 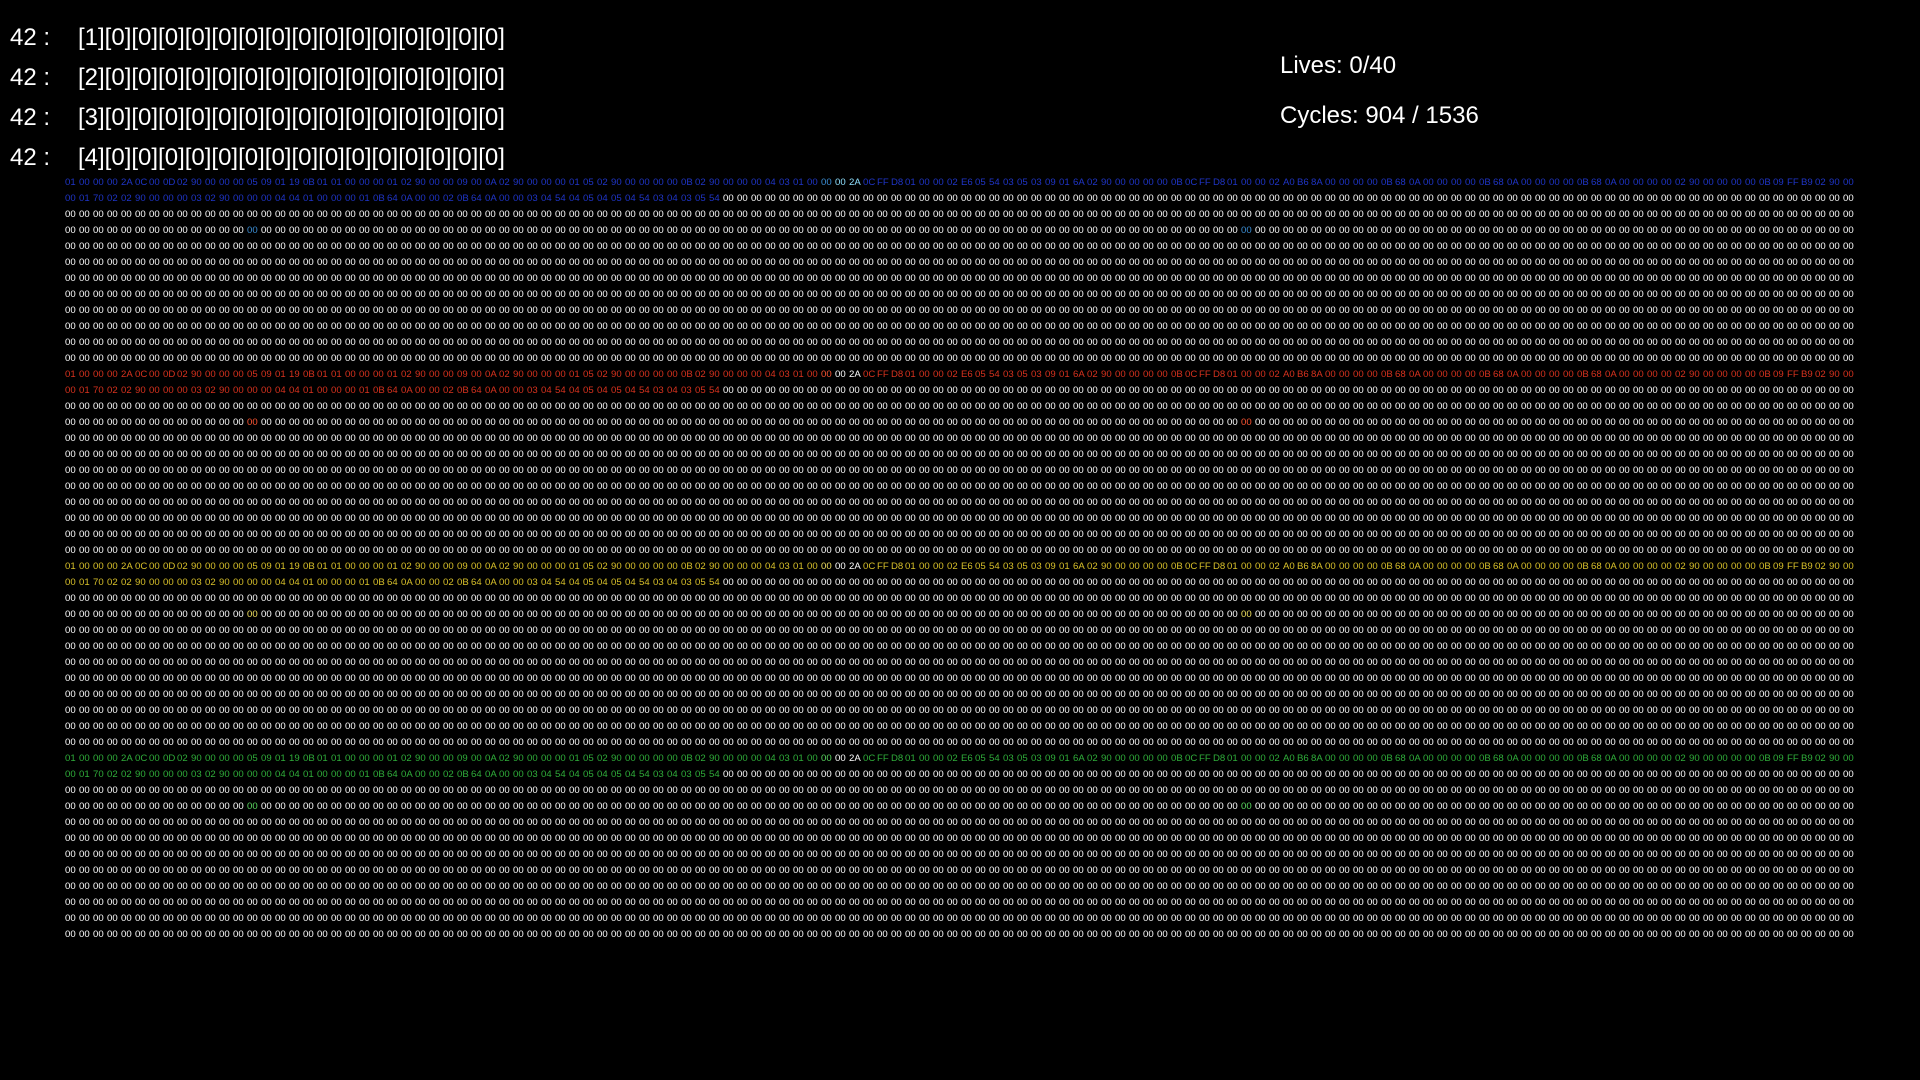 I want to click on memory-cell: B9, so click(x=1807, y=182).